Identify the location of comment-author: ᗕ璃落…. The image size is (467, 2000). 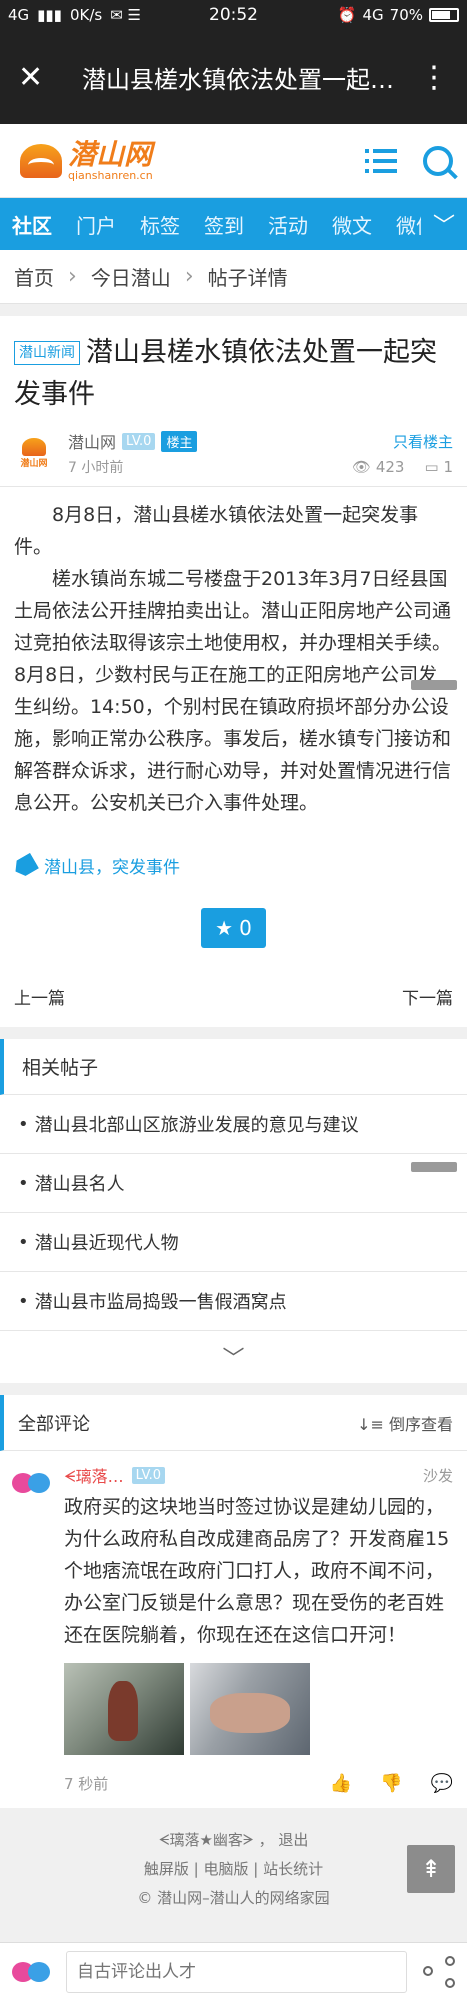
(94, 1475).